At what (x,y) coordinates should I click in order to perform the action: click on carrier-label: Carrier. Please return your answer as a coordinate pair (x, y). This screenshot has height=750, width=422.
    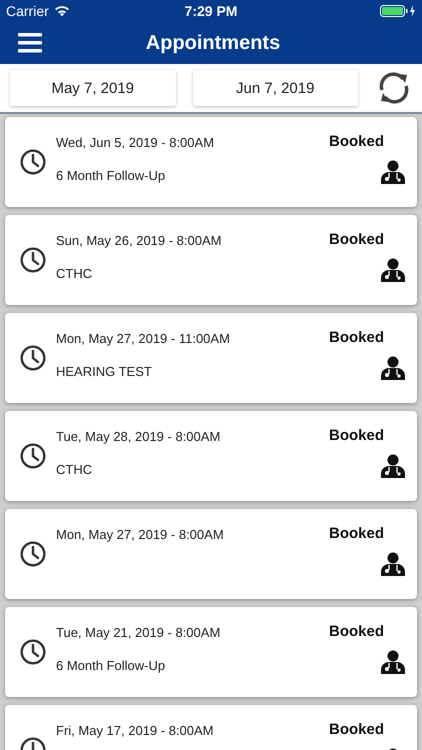
    Looking at the image, I should click on (27, 11).